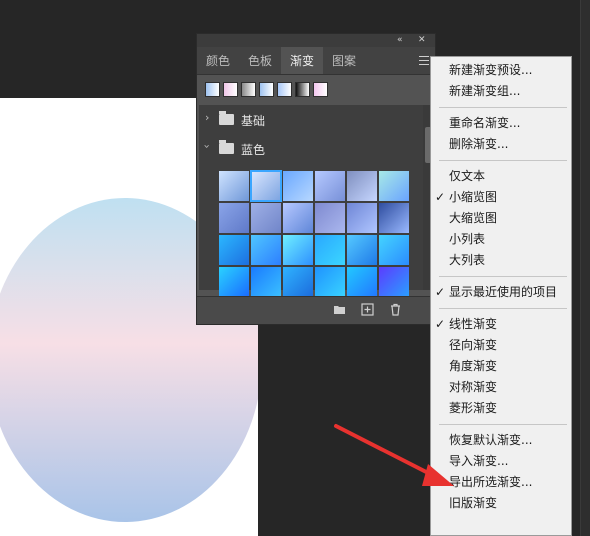 This screenshot has width=590, height=536. What do you see at coordinates (502, 345) in the screenshot?
I see `menu-item: 径向渐变` at bounding box center [502, 345].